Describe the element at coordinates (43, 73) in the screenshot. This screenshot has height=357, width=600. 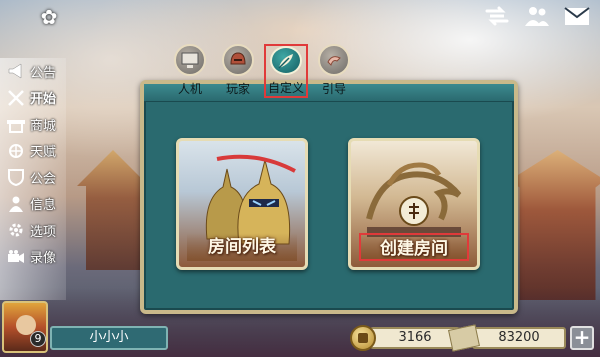
I see `sidebar-item-label: 公告` at that location.